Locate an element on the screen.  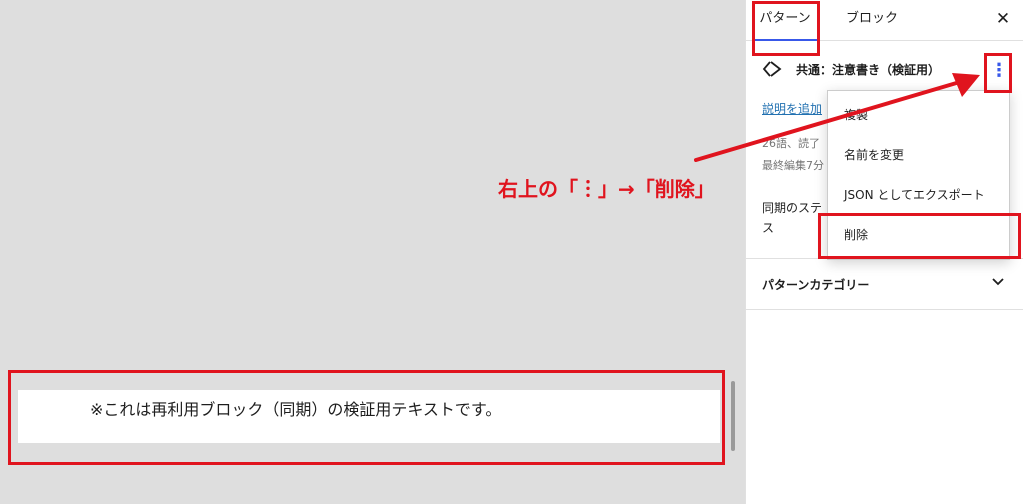
tab-block: ブロック is located at coordinates (872, 20).